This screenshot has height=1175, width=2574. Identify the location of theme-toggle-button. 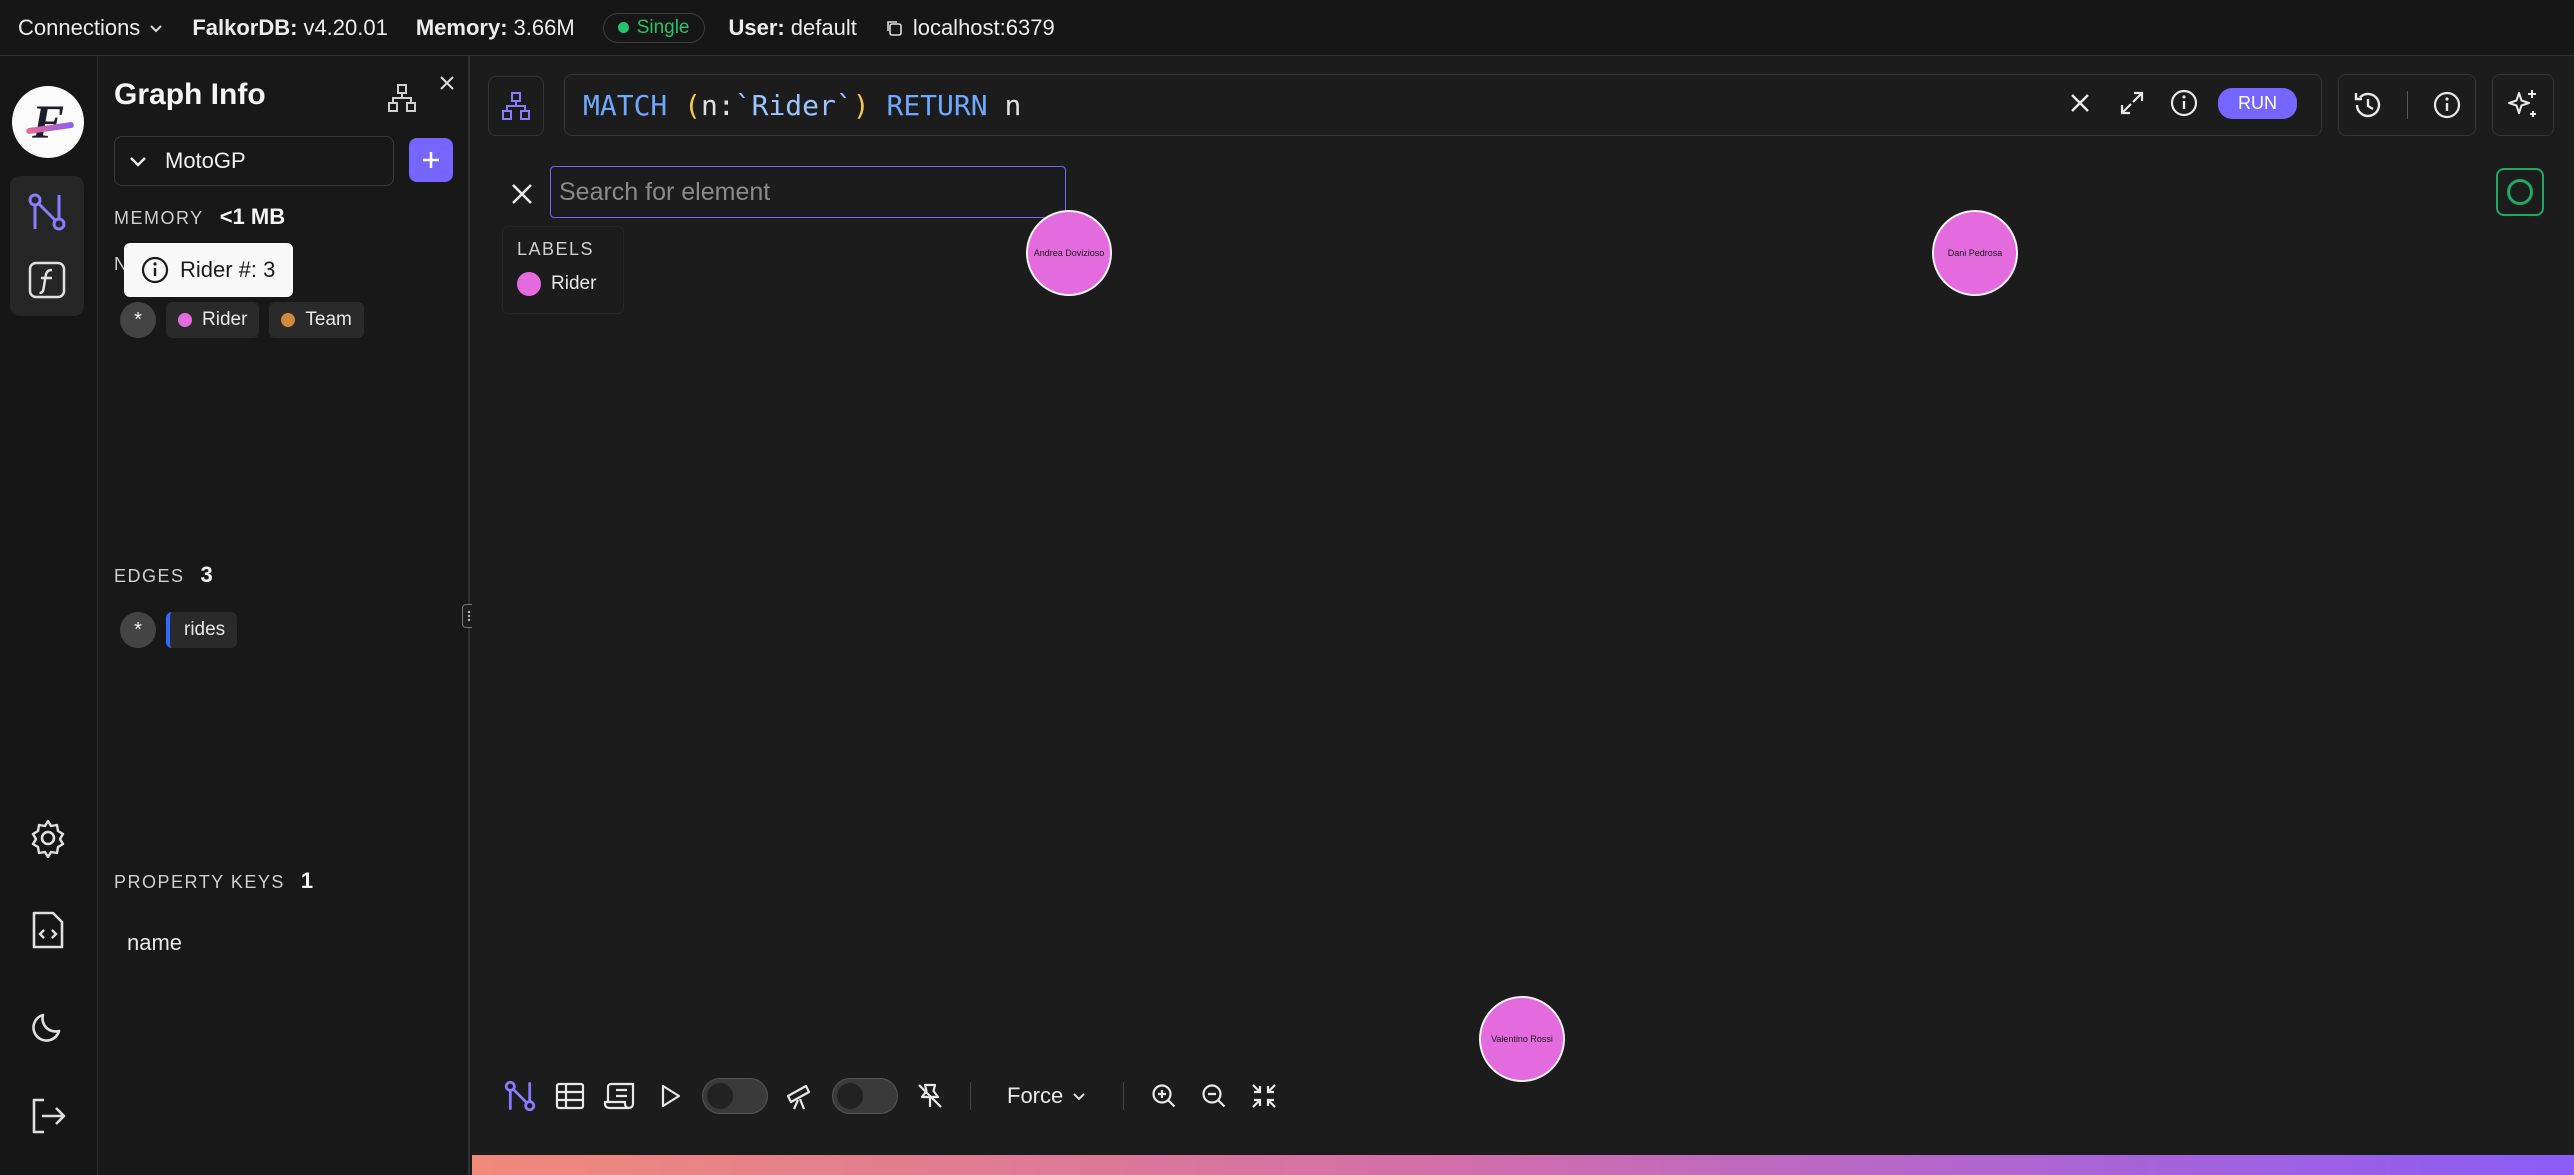
(48, 1026).